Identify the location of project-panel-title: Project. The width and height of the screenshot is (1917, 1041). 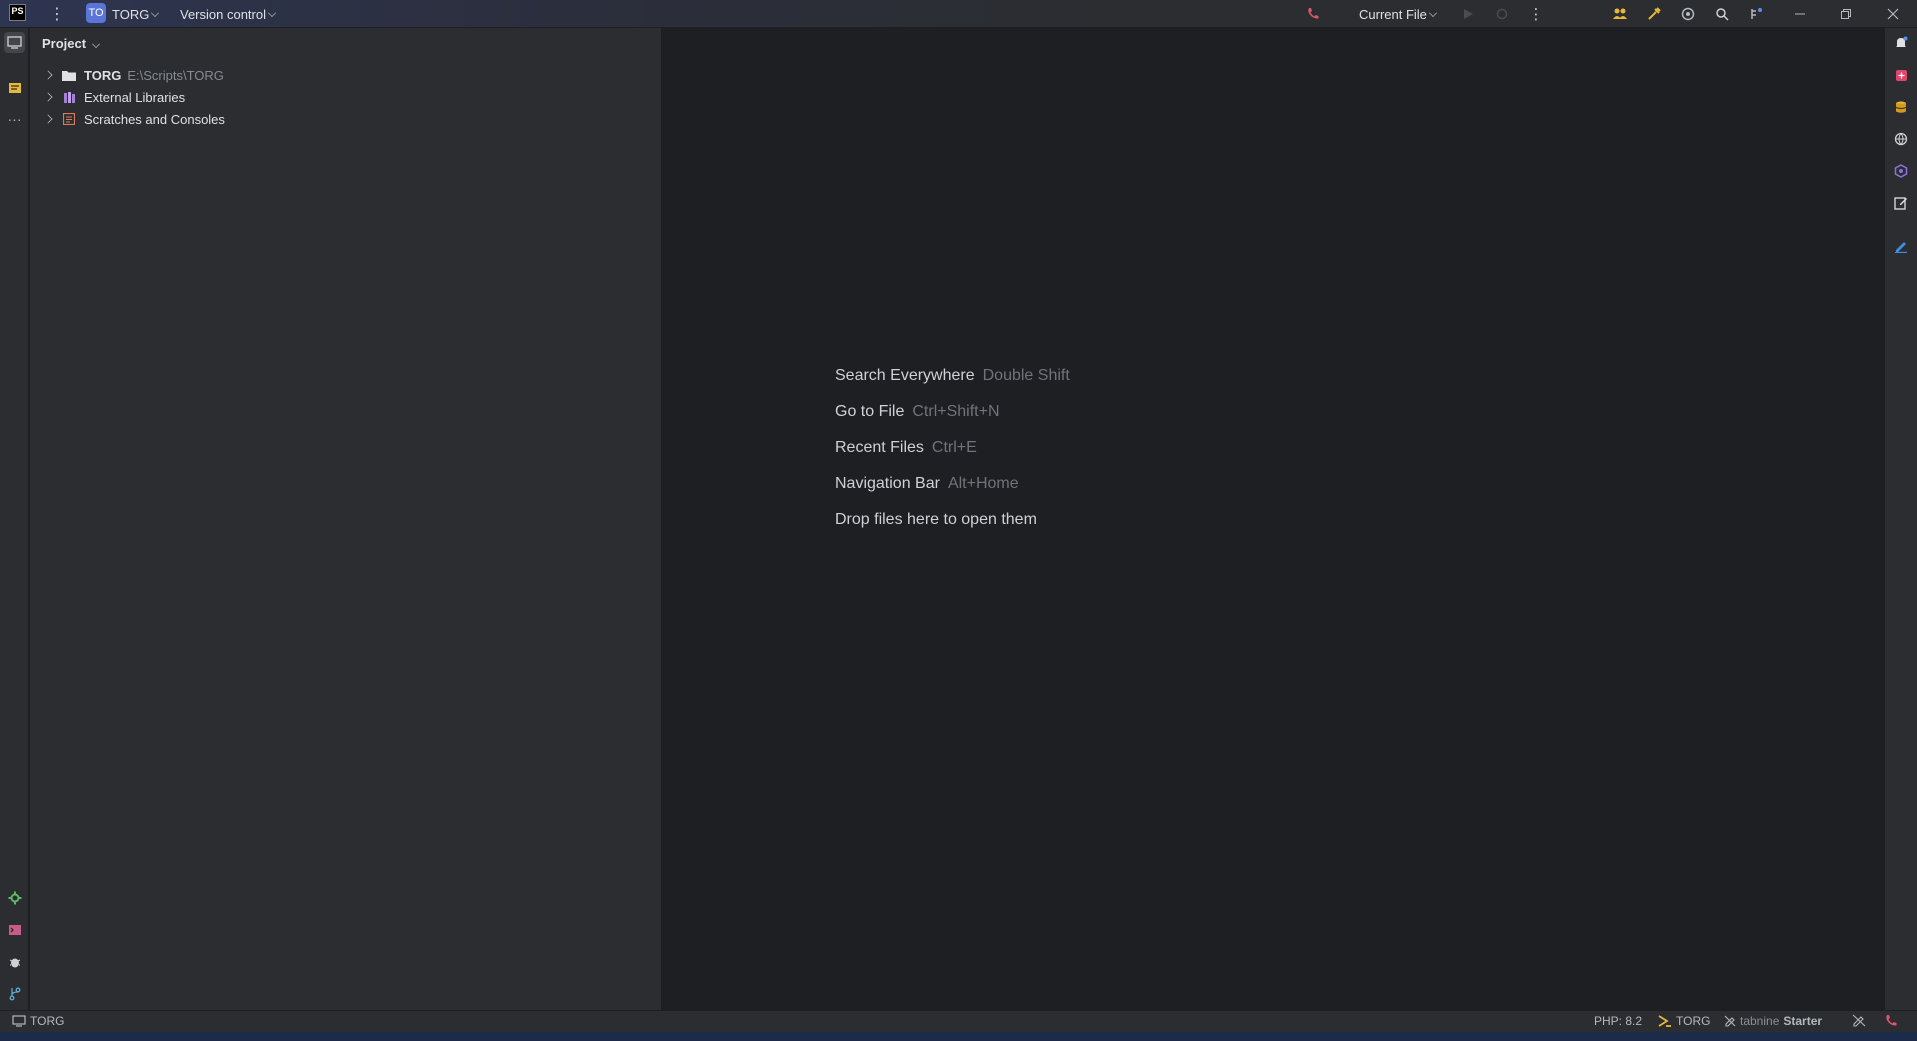
(64, 43).